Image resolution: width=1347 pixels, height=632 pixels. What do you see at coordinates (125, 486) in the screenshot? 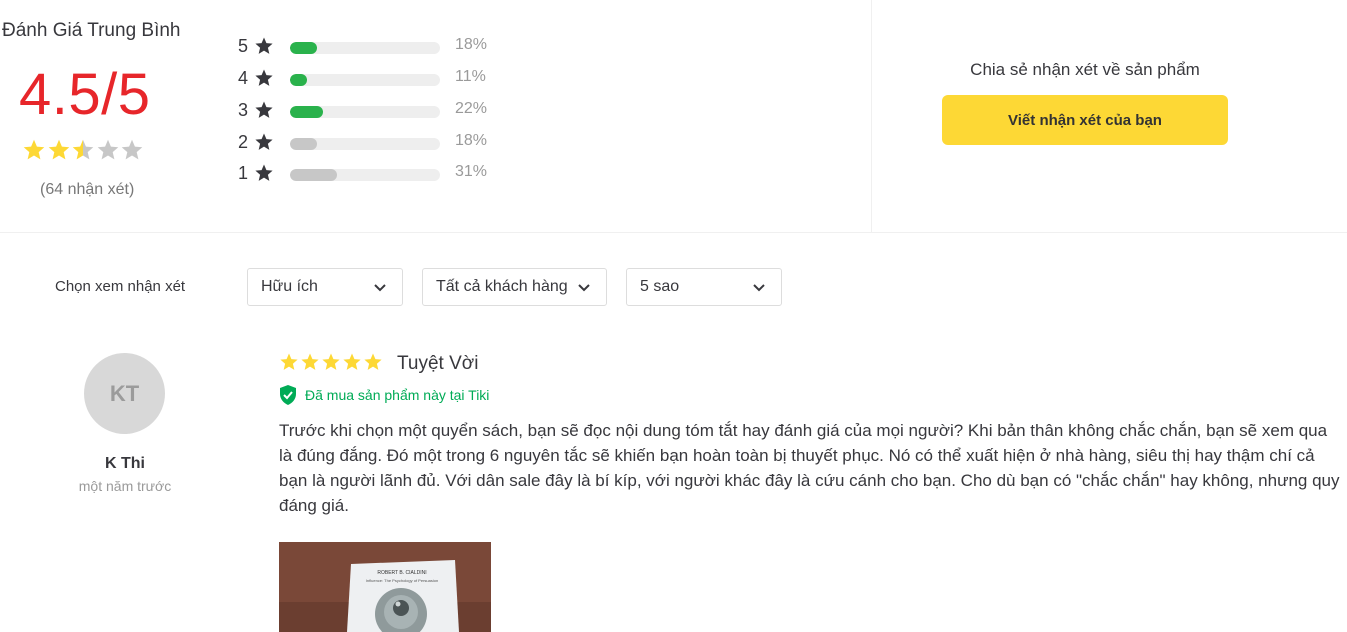
I see `review-time: một năm trước` at bounding box center [125, 486].